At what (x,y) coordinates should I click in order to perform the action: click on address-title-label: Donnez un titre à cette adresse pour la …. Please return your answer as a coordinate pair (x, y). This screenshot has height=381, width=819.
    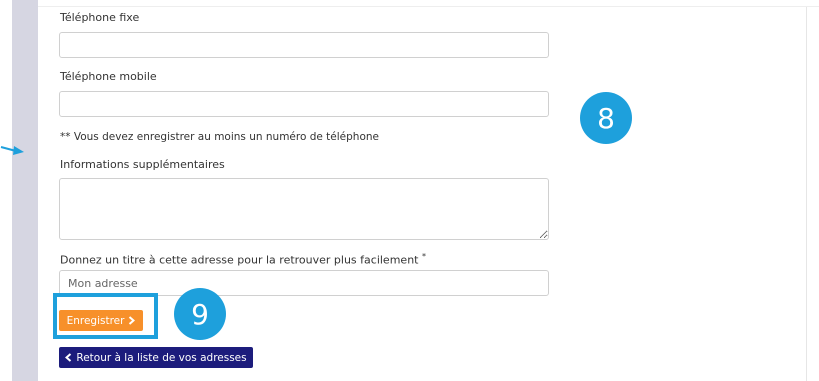
    Looking at the image, I should click on (243, 259).